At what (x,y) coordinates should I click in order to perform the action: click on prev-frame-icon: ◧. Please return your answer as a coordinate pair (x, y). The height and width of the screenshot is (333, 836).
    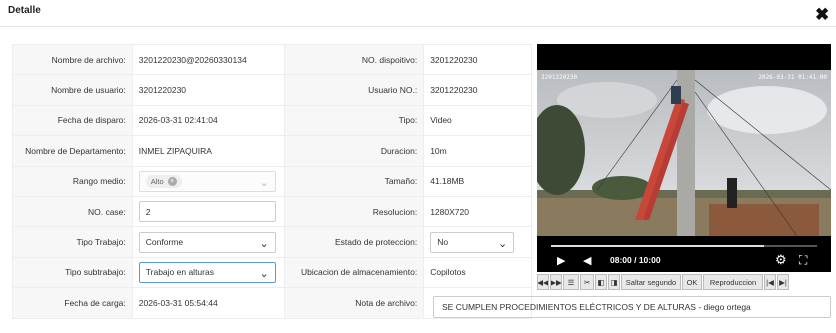
    Looking at the image, I should click on (601, 282).